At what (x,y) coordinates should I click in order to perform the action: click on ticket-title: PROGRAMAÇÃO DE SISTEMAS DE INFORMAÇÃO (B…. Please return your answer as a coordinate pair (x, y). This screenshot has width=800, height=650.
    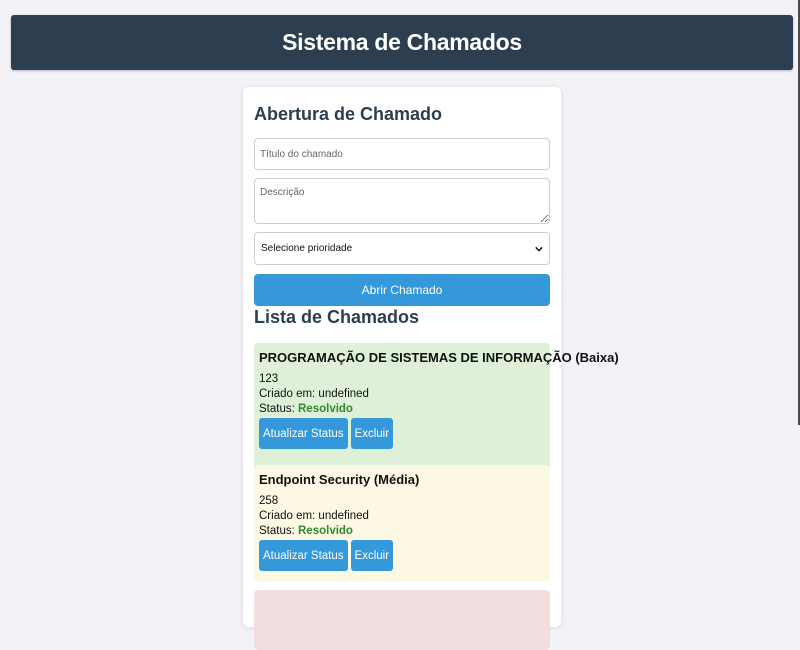
    Looking at the image, I should click on (439, 357).